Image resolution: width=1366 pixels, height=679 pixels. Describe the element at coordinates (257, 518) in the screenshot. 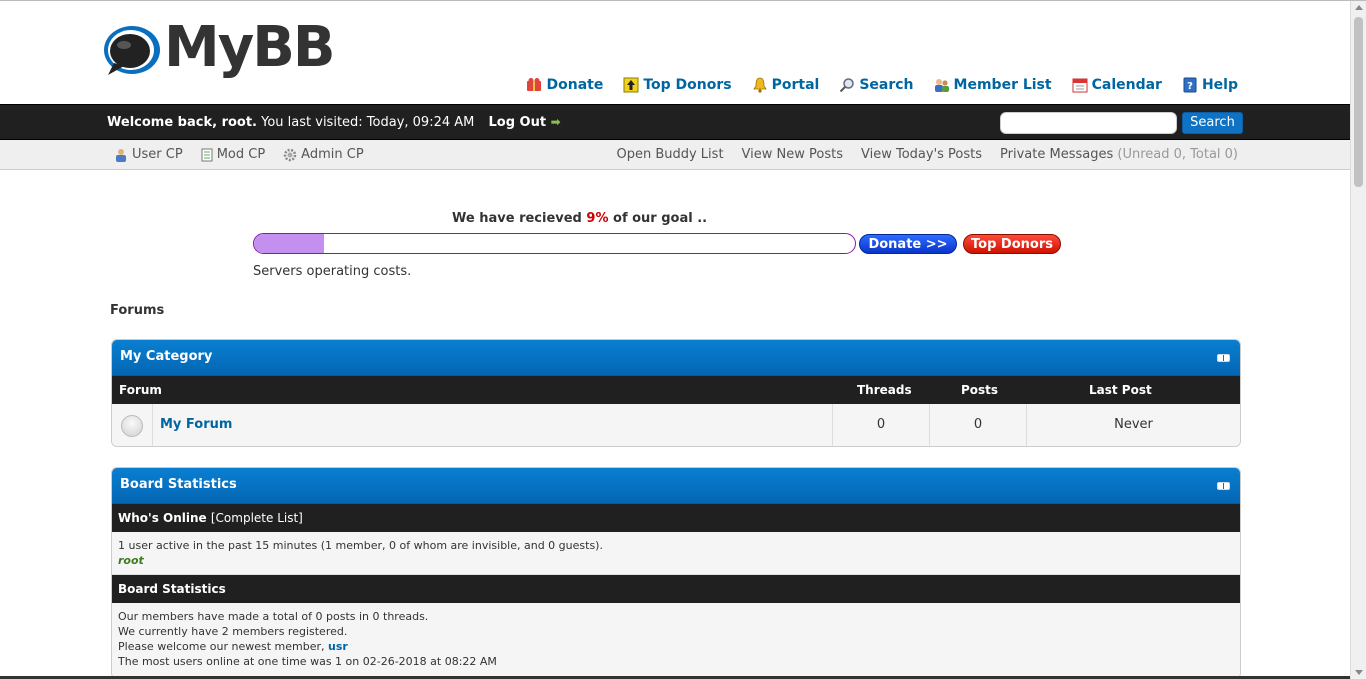

I see `complete-list-link: [Complete List]` at that location.